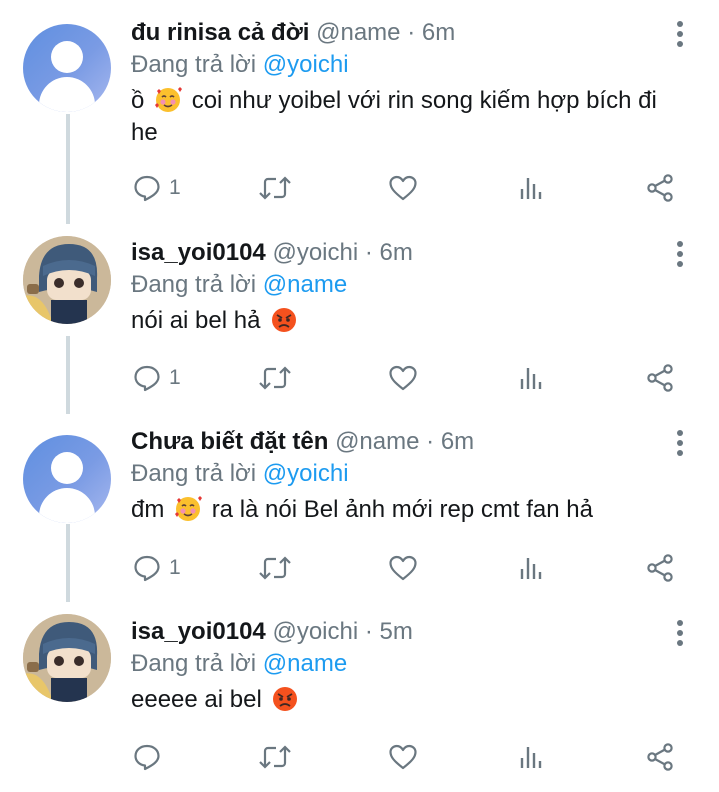 Image resolution: width=719 pixels, height=792 pixels. I want to click on tweet-header: Chưa biết đặt tên @name · 6m, so click(302, 442).